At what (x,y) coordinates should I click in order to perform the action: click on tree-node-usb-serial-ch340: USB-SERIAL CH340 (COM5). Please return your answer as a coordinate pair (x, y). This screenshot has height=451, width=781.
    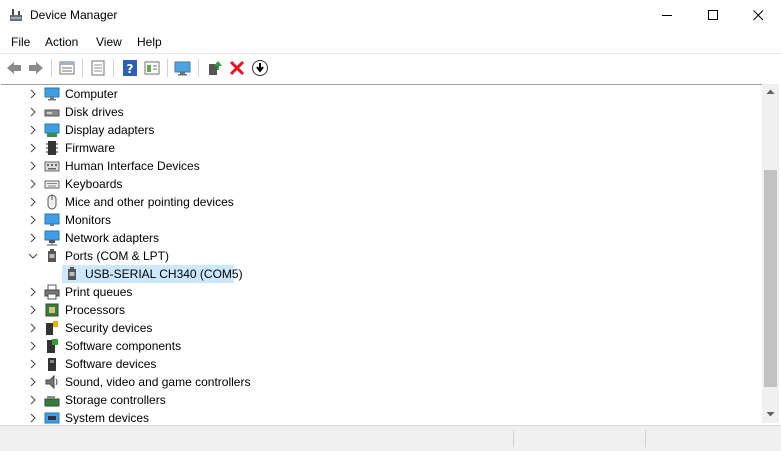
    Looking at the image, I should click on (381, 274).